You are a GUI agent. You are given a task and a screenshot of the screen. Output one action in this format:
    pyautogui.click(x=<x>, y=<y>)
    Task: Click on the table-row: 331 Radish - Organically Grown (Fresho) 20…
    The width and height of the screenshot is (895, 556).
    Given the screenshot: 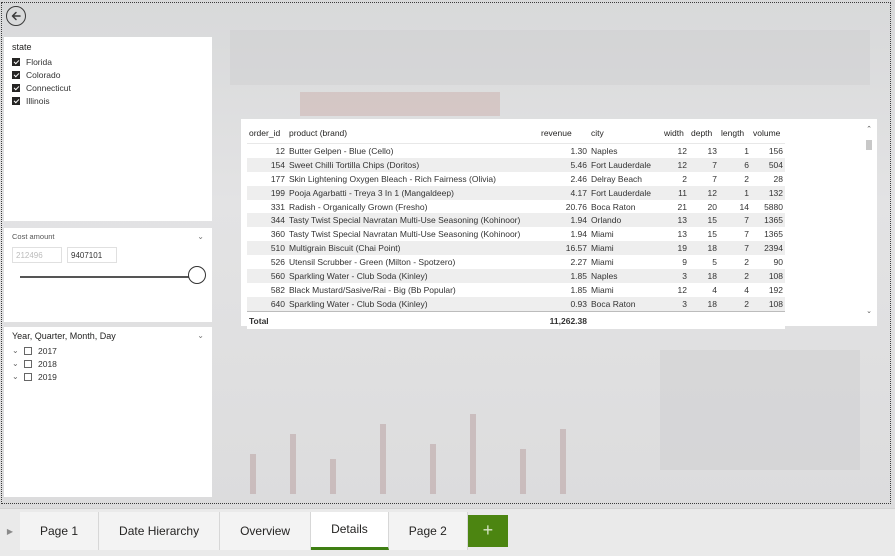 What is the action you would take?
    pyautogui.click(x=516, y=207)
    